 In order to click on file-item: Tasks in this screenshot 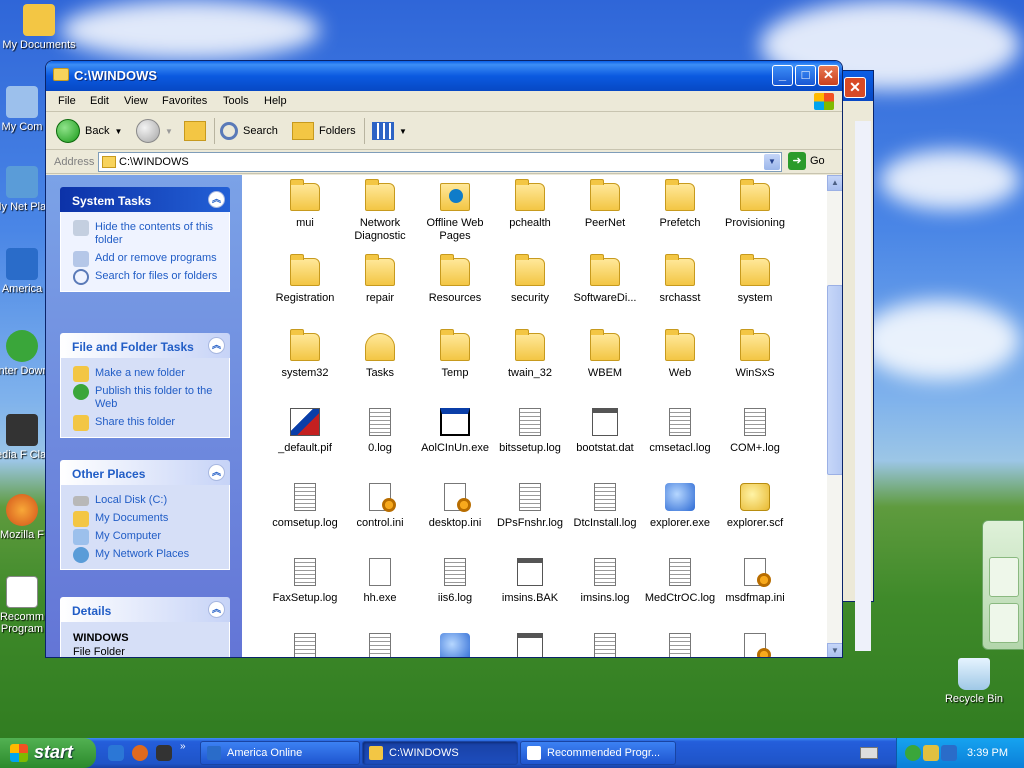, I will do `click(380, 356)`.